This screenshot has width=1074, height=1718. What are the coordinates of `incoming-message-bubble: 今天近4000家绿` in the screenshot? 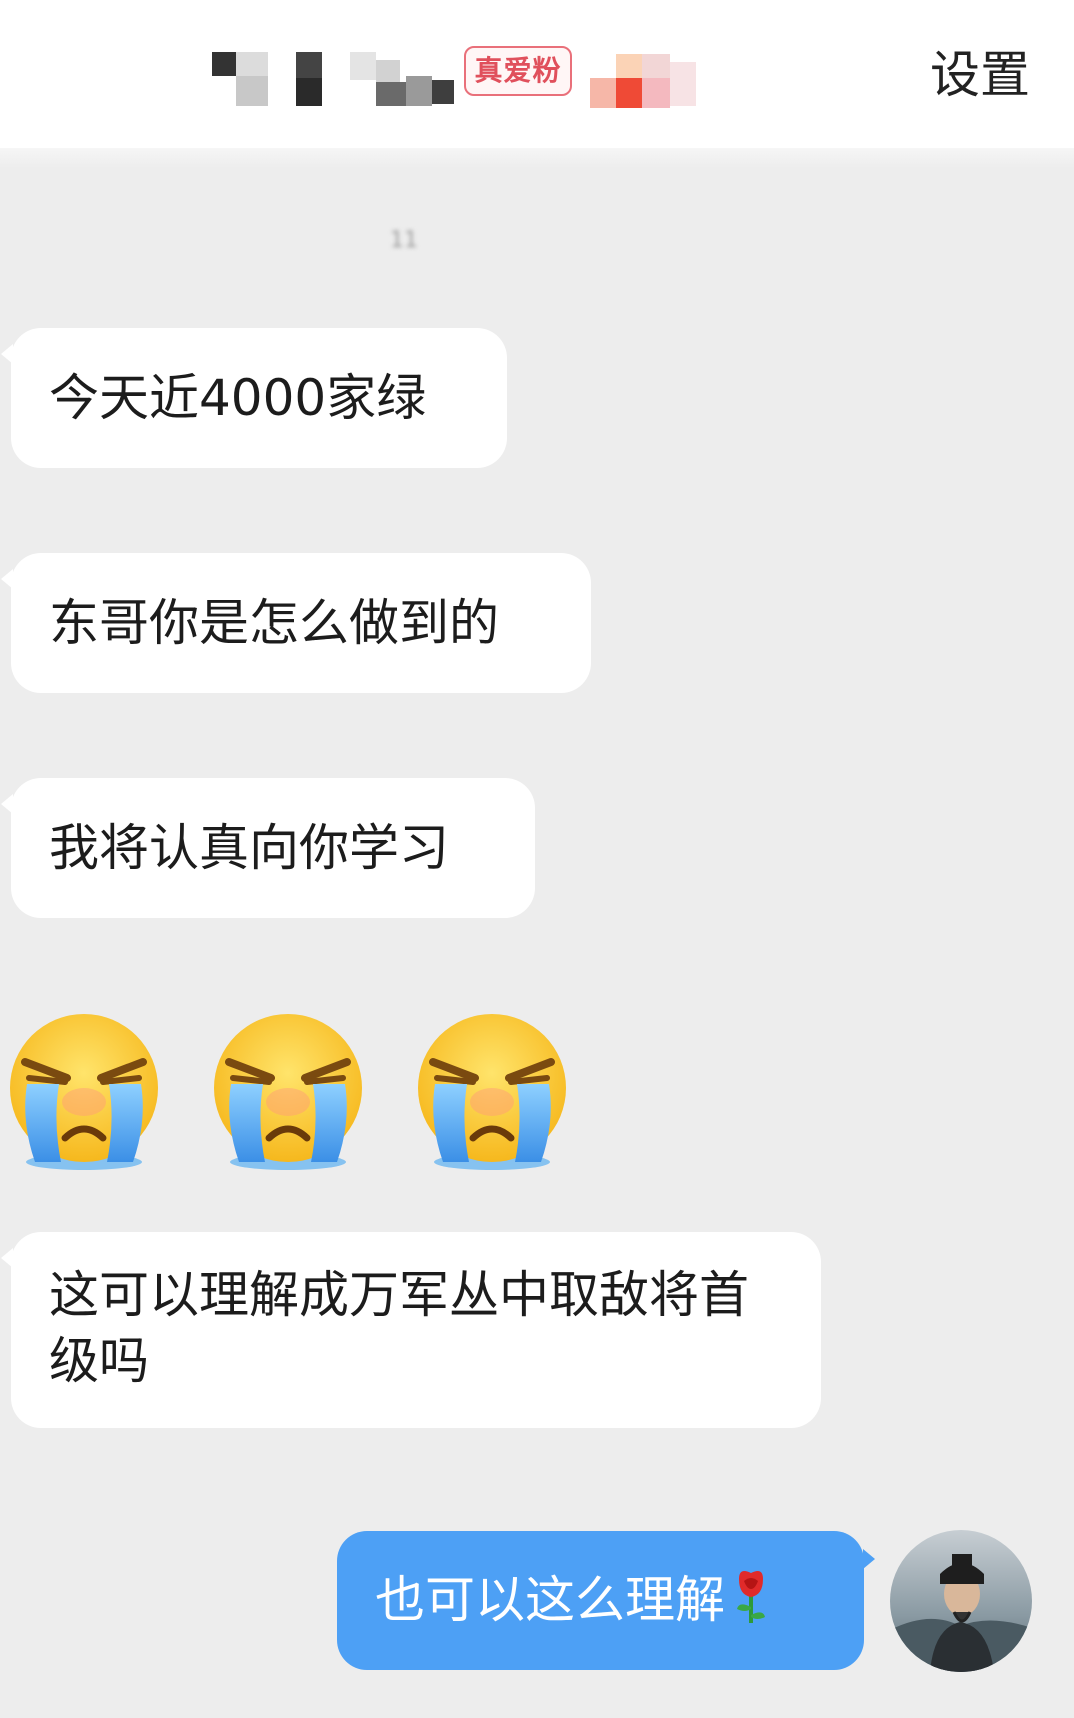 It's located at (254, 398).